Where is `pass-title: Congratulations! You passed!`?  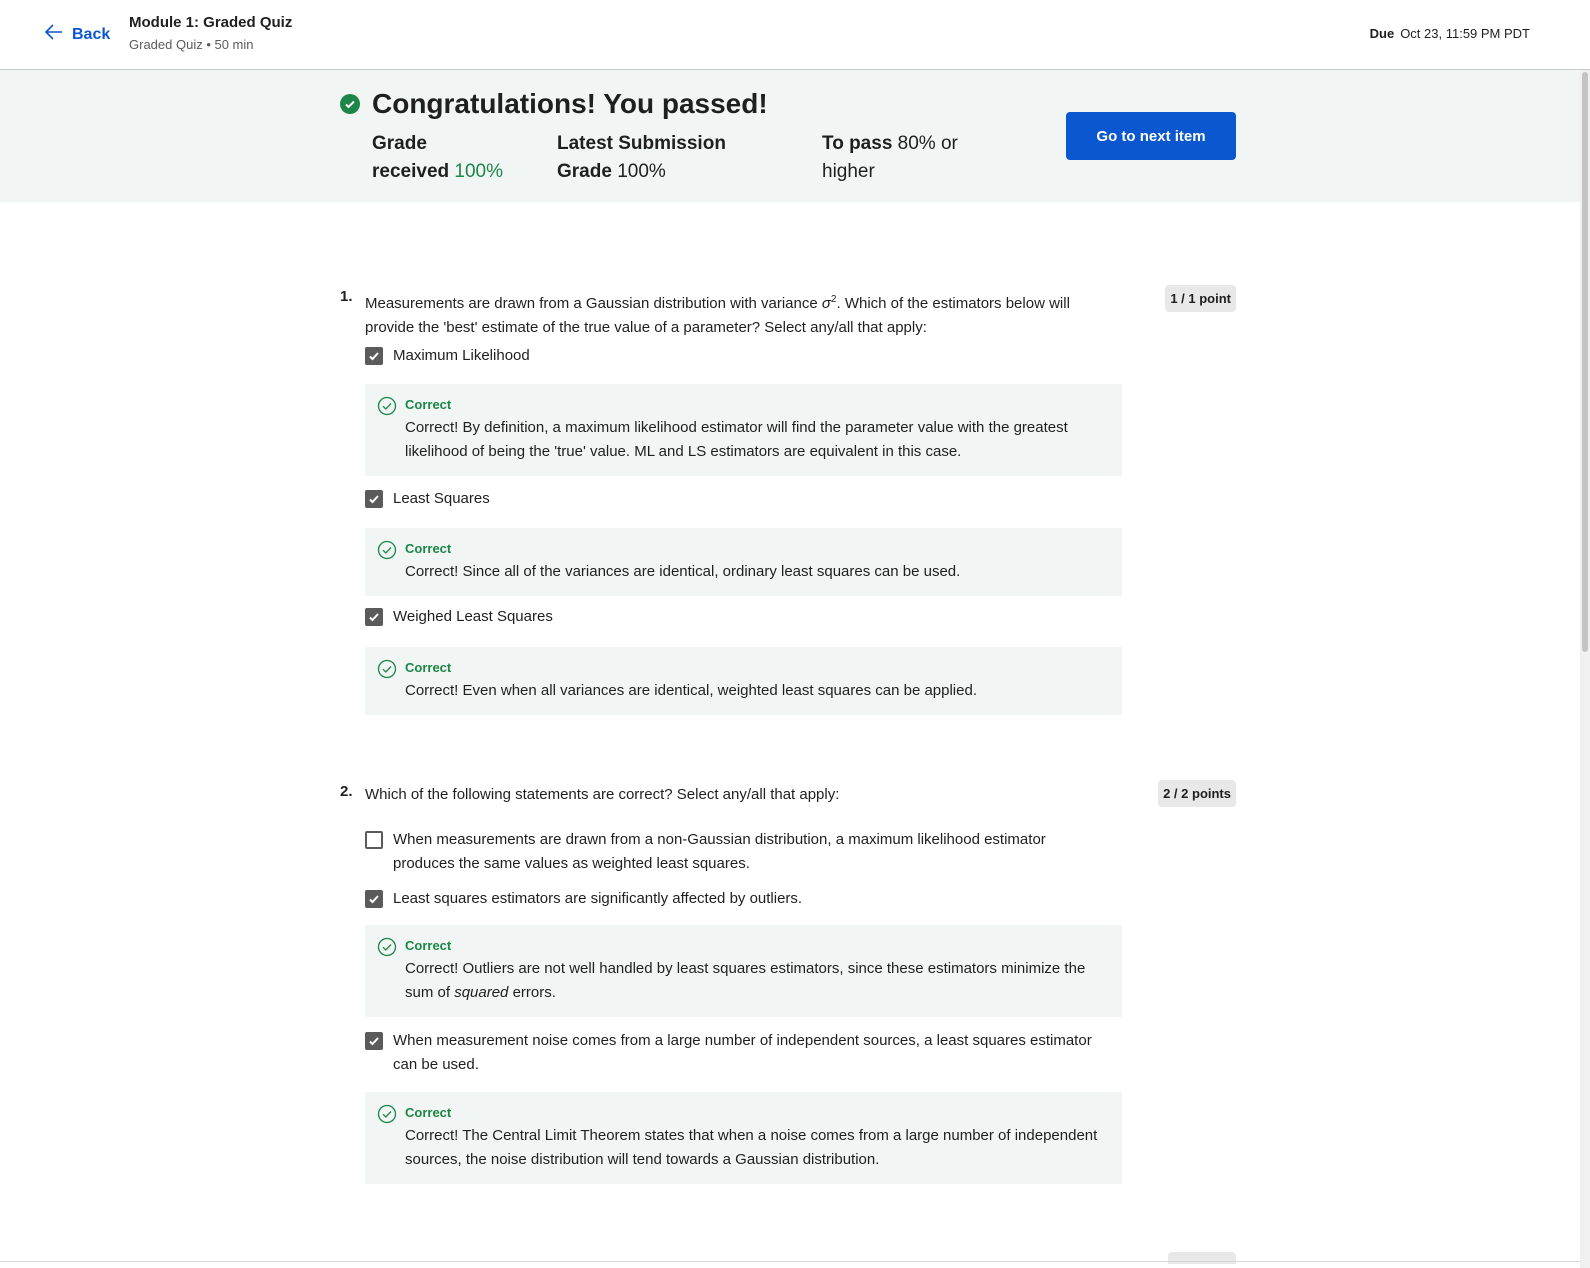 pass-title: Congratulations! You passed! is located at coordinates (570, 103).